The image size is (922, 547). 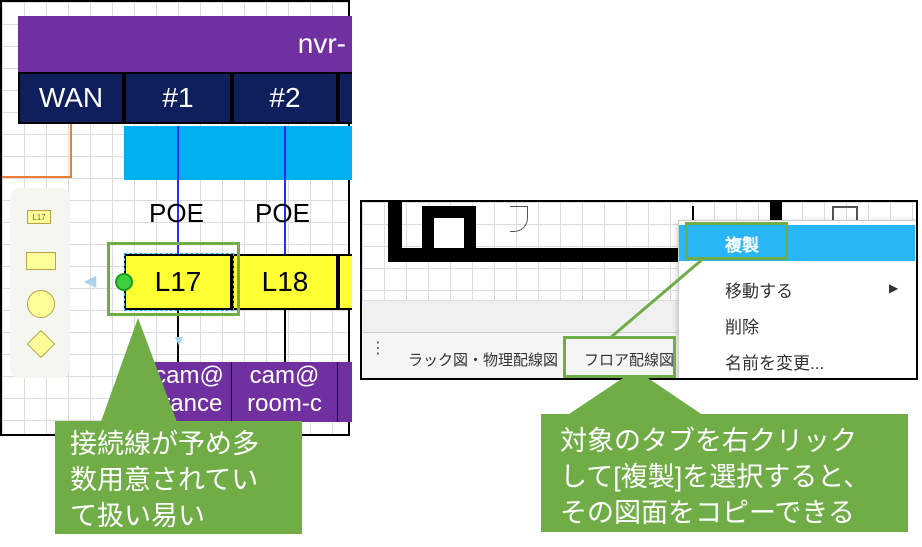 I want to click on right-callout-line-3: その図面をコピーできる, so click(x=707, y=513).